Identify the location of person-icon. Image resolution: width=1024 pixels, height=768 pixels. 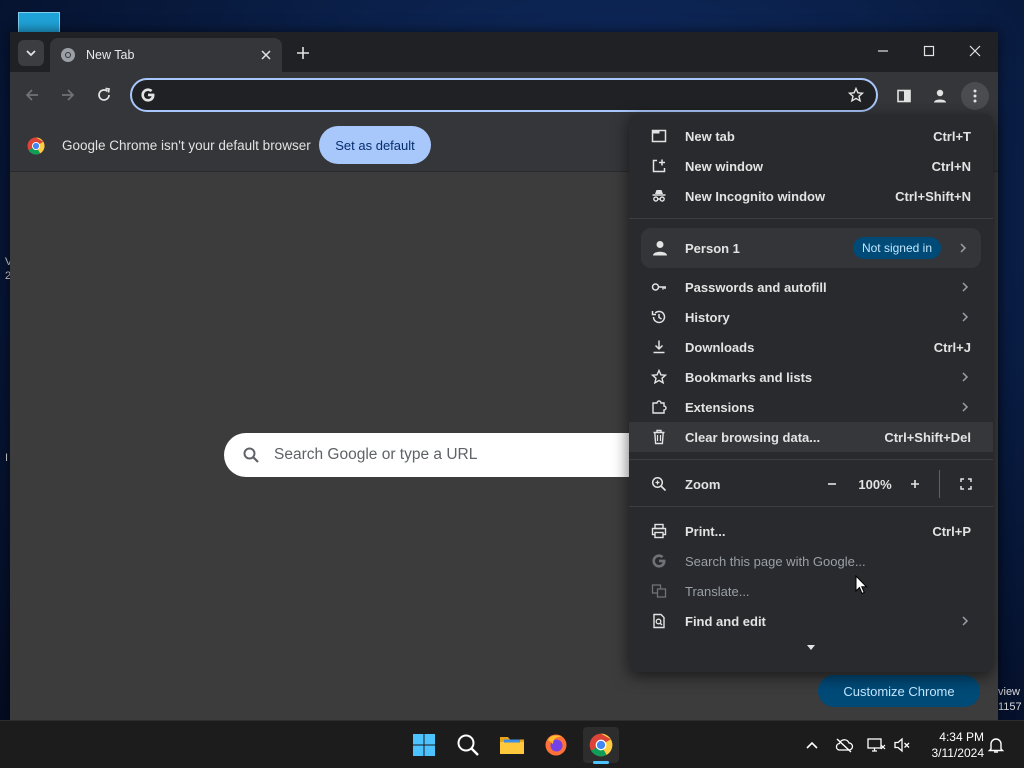
(940, 96).